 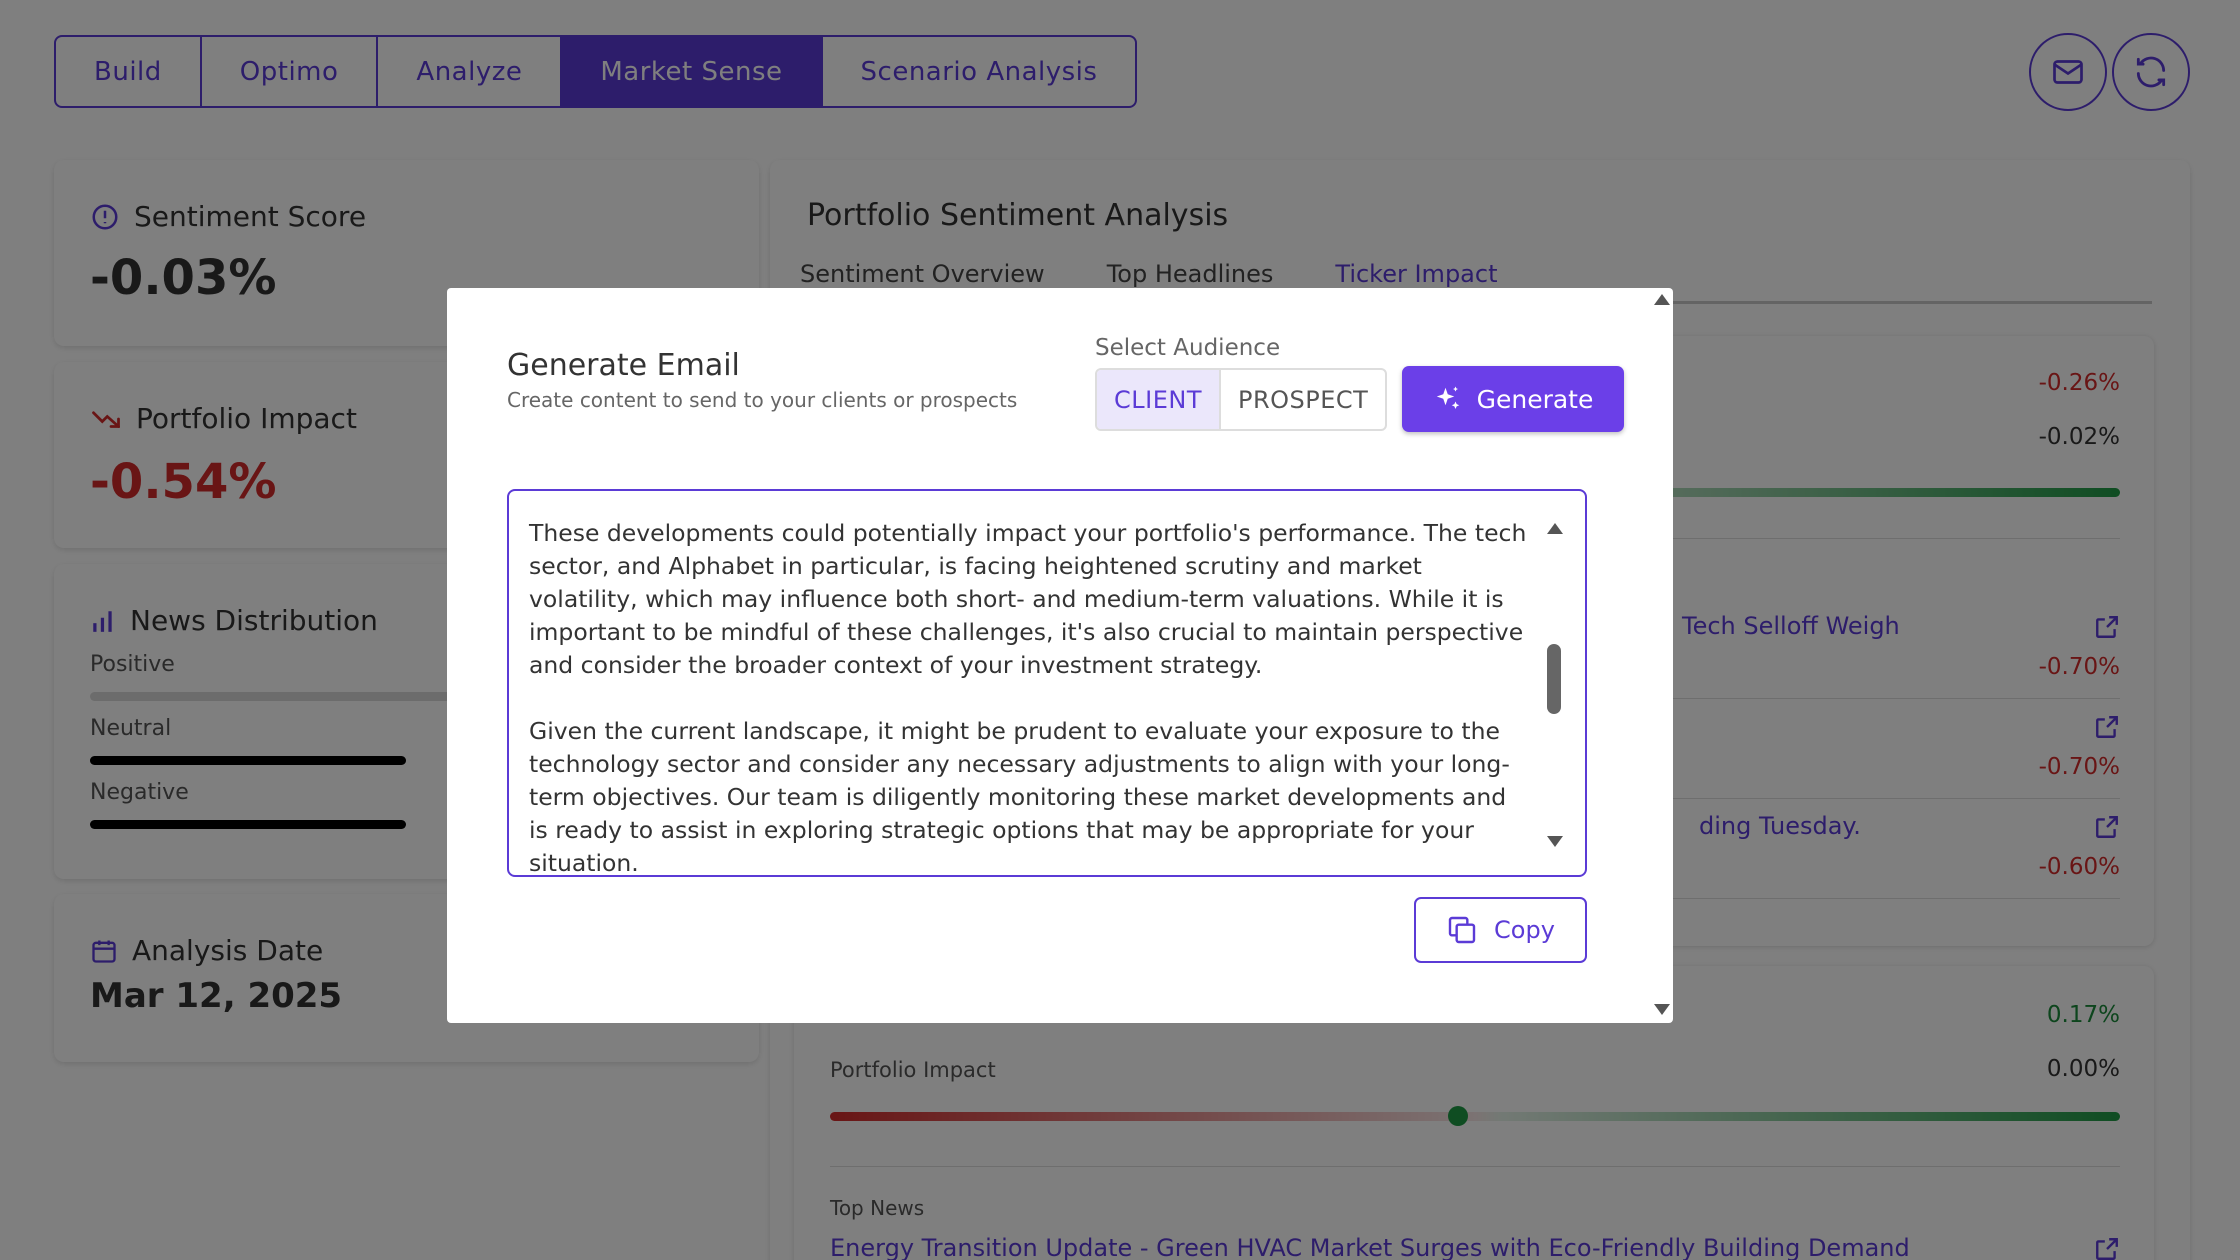 I want to click on sparkles-icon, so click(x=1447, y=397).